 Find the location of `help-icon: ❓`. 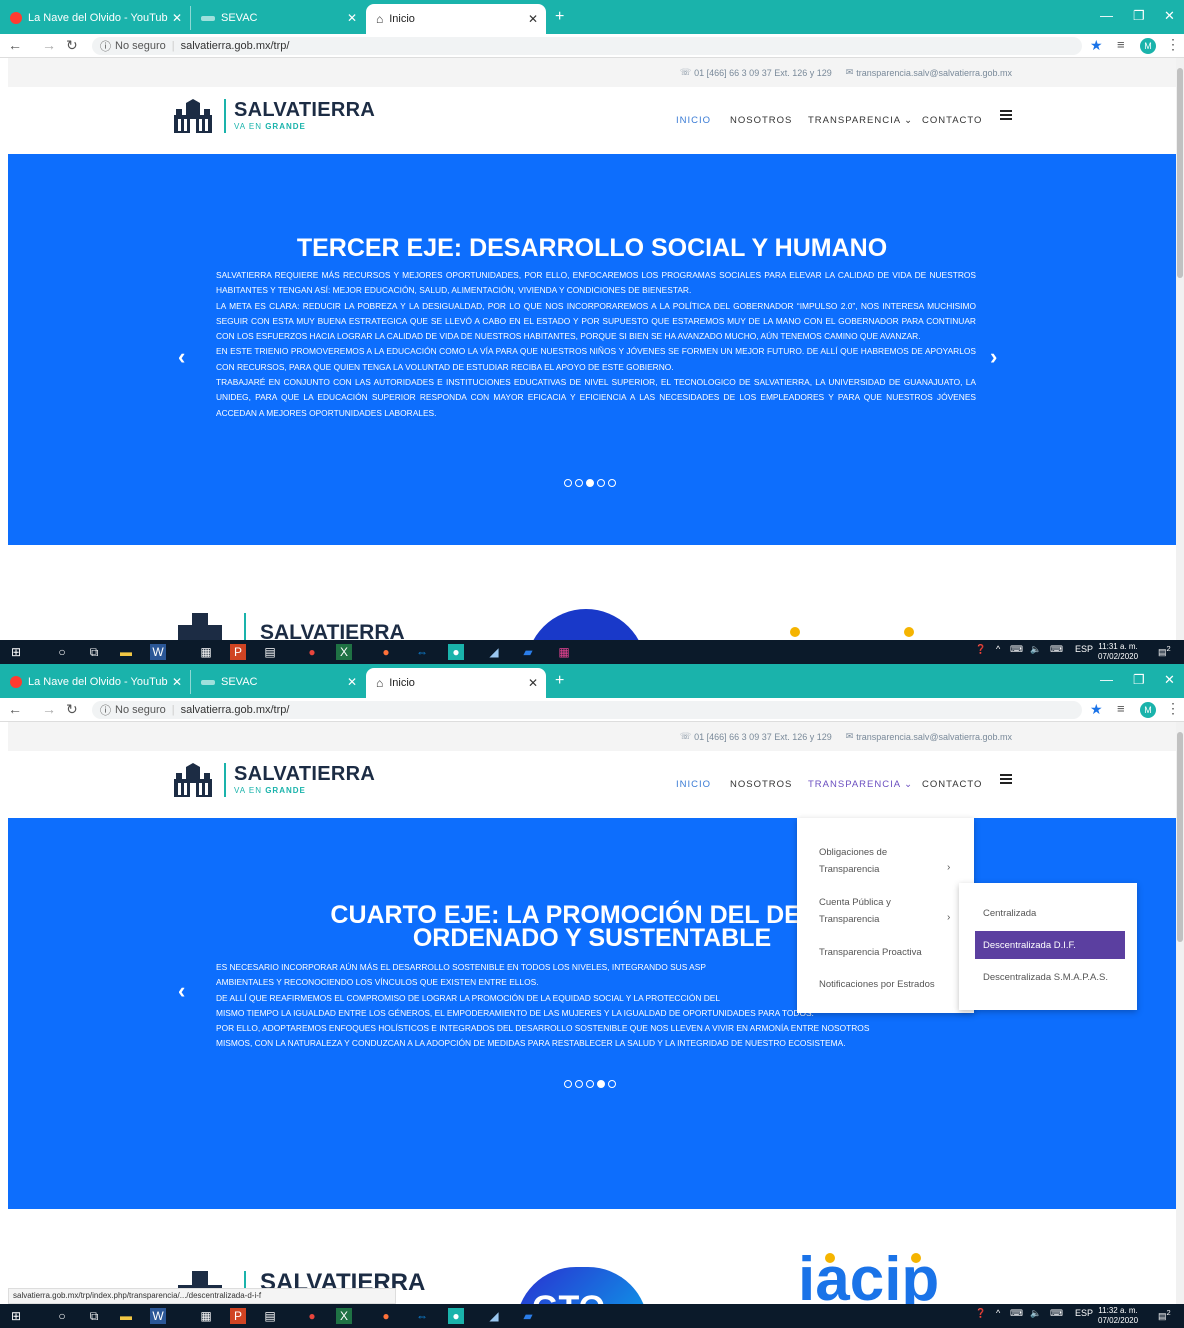

help-icon: ❓ is located at coordinates (980, 649).